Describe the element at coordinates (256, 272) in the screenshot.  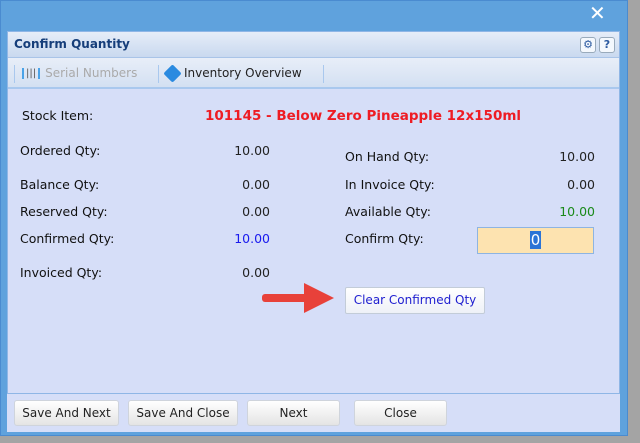
I see `invoiced-qty-value: 0.00` at that location.